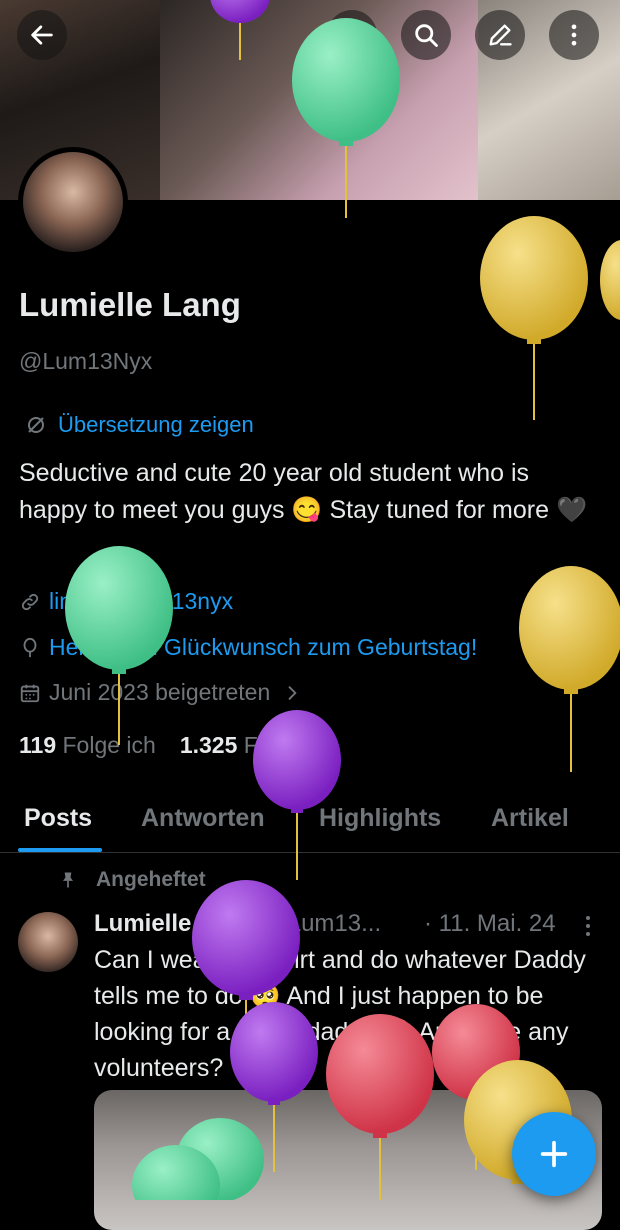  I want to click on tab-replies: Antworten, so click(203, 818).